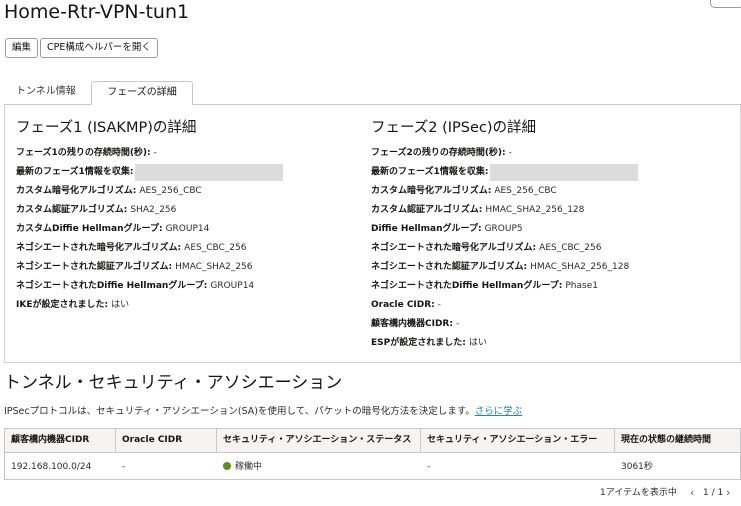 This screenshot has width=741, height=506. What do you see at coordinates (191, 210) in the screenshot?
I see `detail-row: カスタム認証アルゴリズム: SHA2_256` at bounding box center [191, 210].